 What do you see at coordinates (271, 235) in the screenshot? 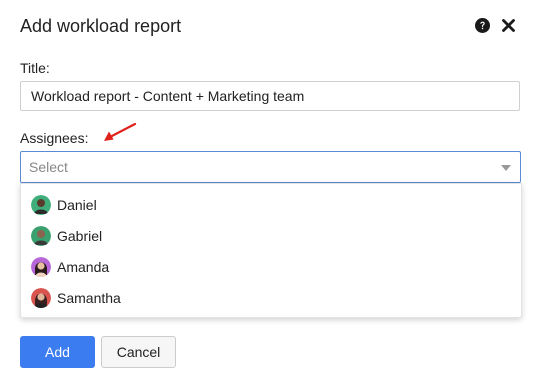
I see `option-gabriel: Gabriel` at bounding box center [271, 235].